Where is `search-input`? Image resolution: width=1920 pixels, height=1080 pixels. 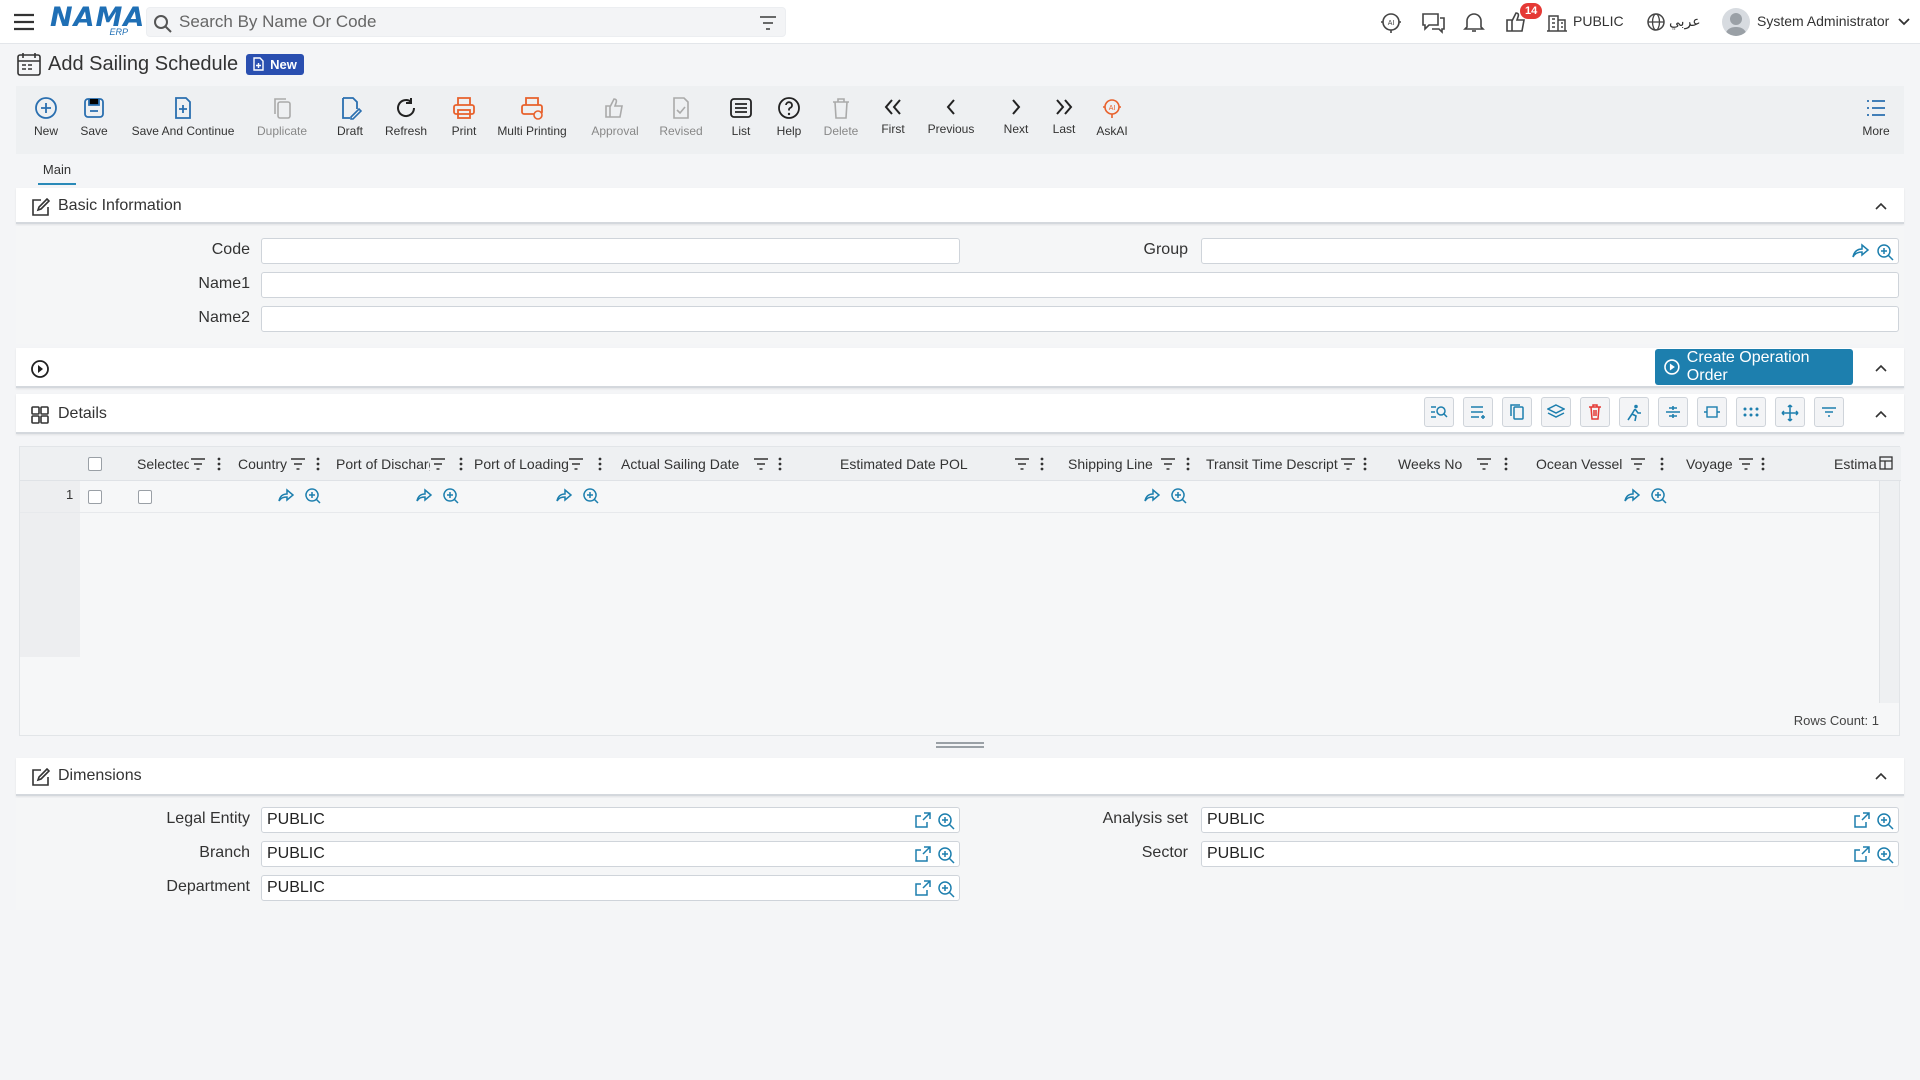
search-input is located at coordinates (459, 22).